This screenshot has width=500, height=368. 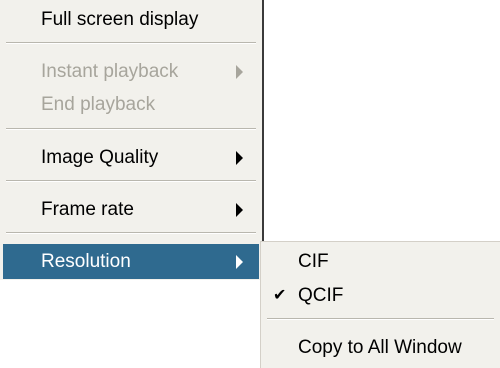 What do you see at coordinates (98, 104) in the screenshot?
I see `menu-item-label: End playback` at bounding box center [98, 104].